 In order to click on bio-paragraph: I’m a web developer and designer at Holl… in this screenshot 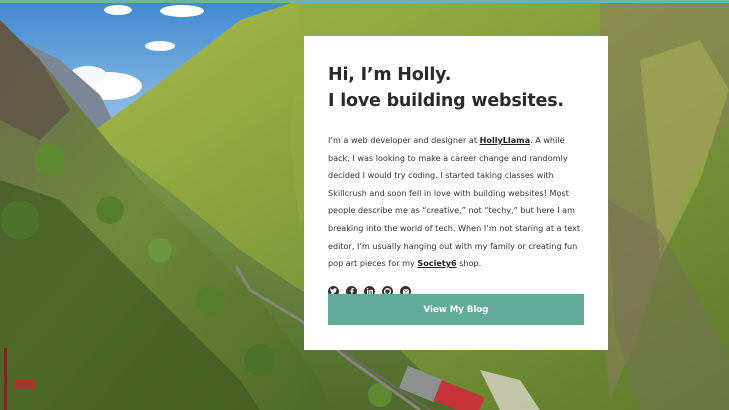, I will do `click(456, 202)`.